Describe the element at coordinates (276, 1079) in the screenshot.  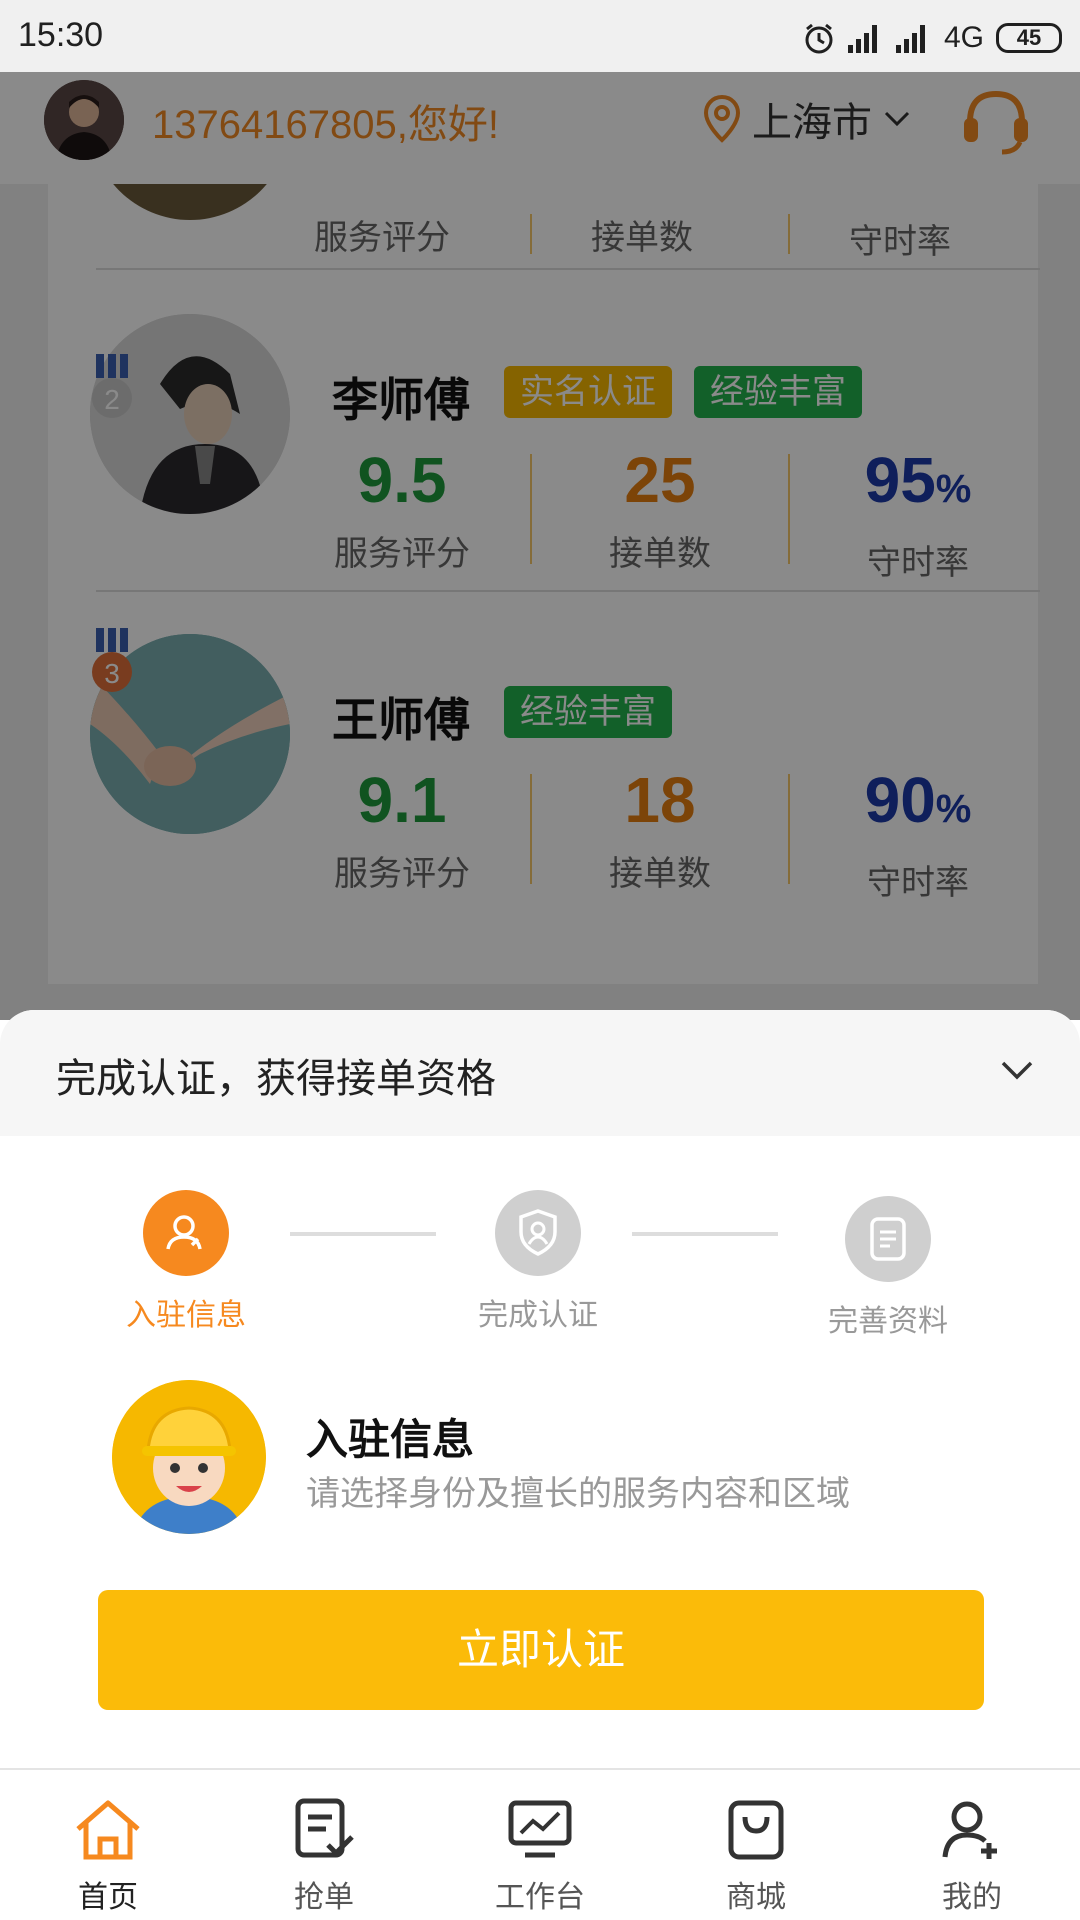
I see `sheet-title: 完成认证，获得接单资格` at that location.